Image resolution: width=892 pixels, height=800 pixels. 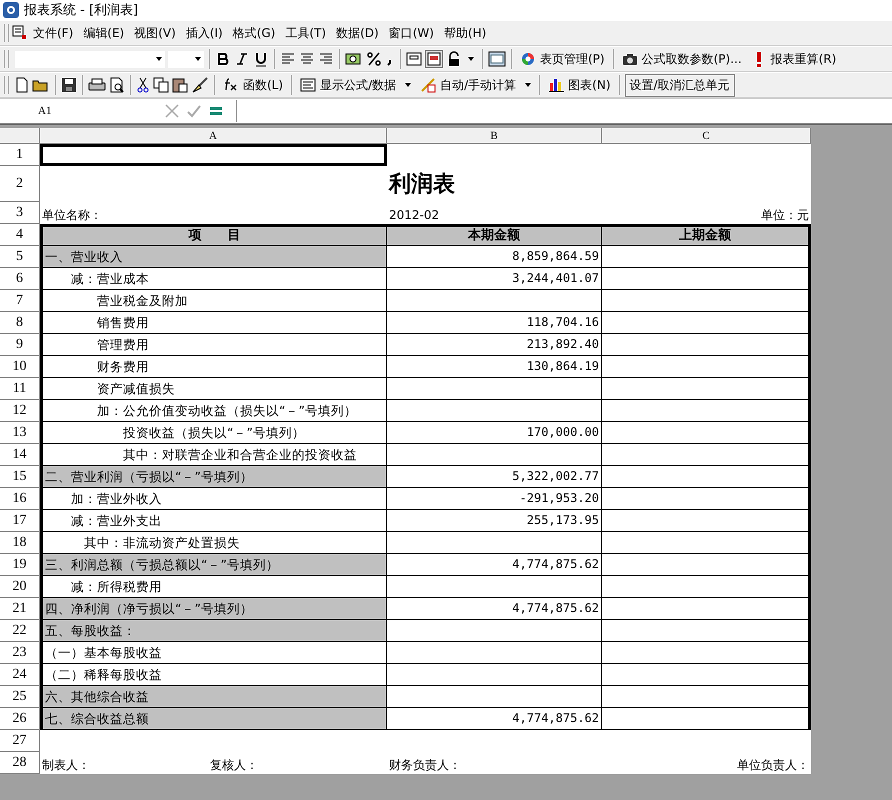 I want to click on table-cell: 二、营业利润（亏损以“－”号填列）, so click(x=213, y=477).